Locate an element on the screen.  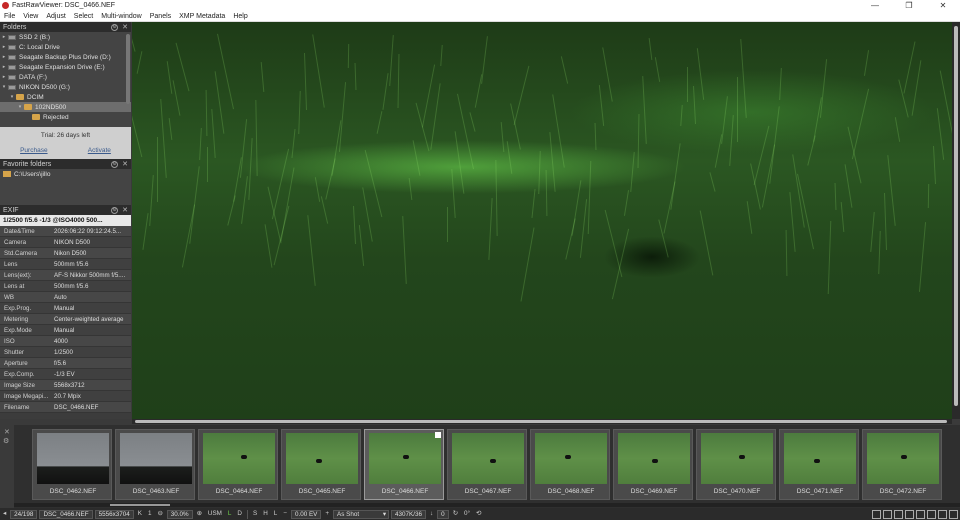
exif-row: Lens 500mm f/5.6 is located at coordinates (65, 264).